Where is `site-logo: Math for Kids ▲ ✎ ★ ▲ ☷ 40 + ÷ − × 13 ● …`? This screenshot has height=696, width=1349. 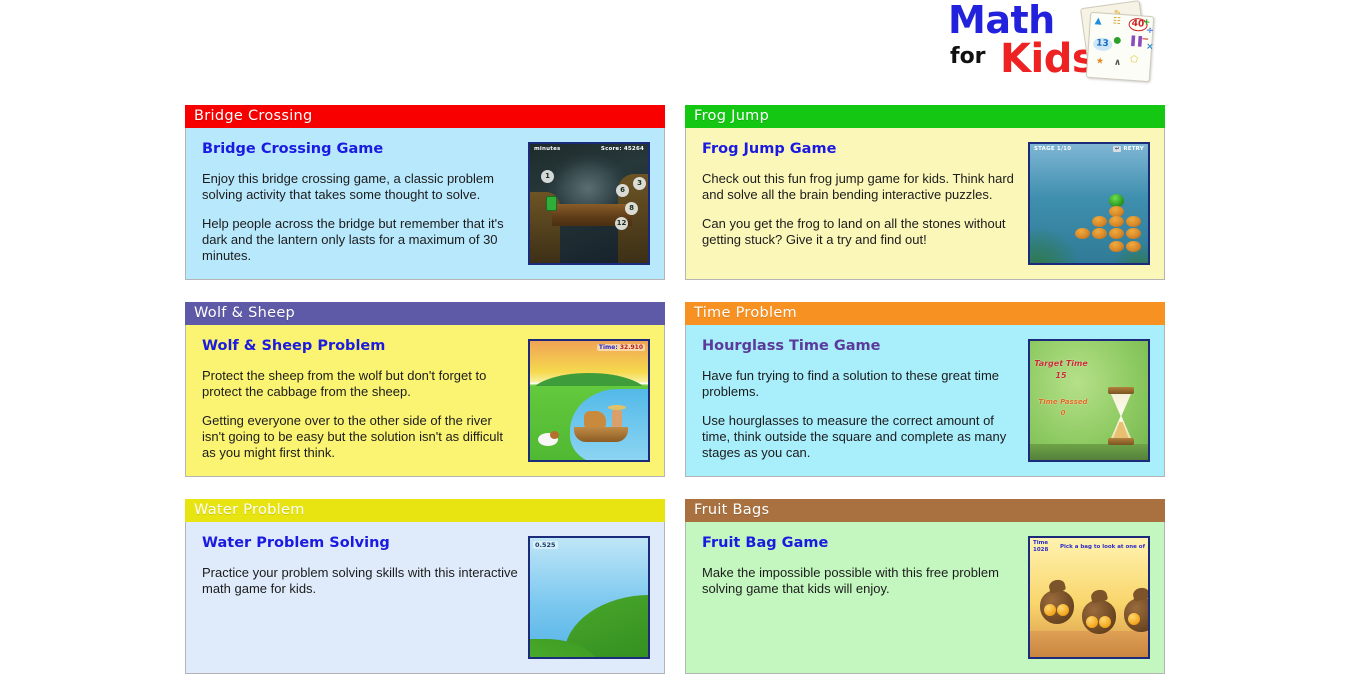
site-logo: Math for Kids ▲ ✎ ★ ▲ ☷ 40 + ÷ − × 13 ● … is located at coordinates (1060, 46).